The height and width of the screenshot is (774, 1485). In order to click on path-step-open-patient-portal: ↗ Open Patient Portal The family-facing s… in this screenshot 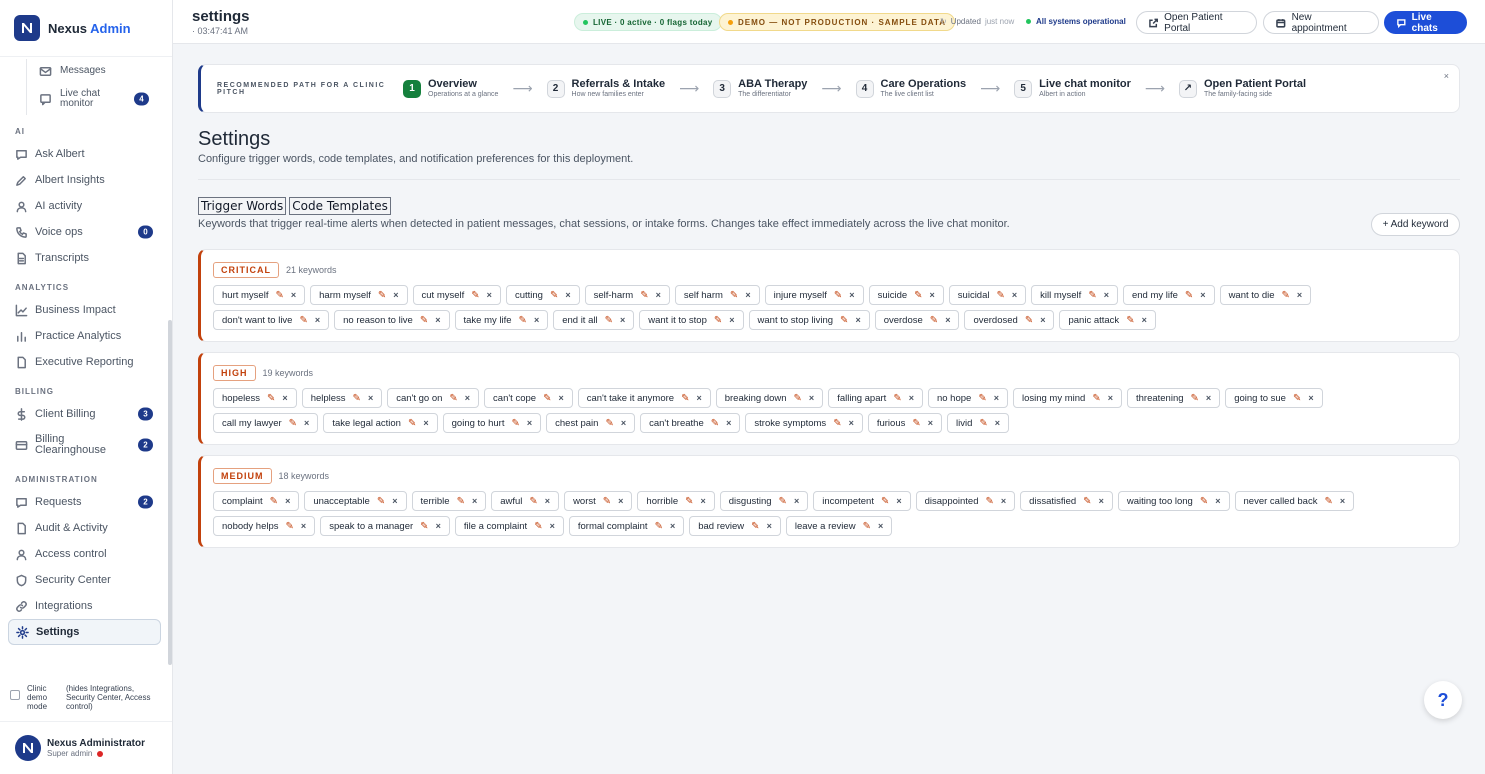, I will do `click(1242, 88)`.